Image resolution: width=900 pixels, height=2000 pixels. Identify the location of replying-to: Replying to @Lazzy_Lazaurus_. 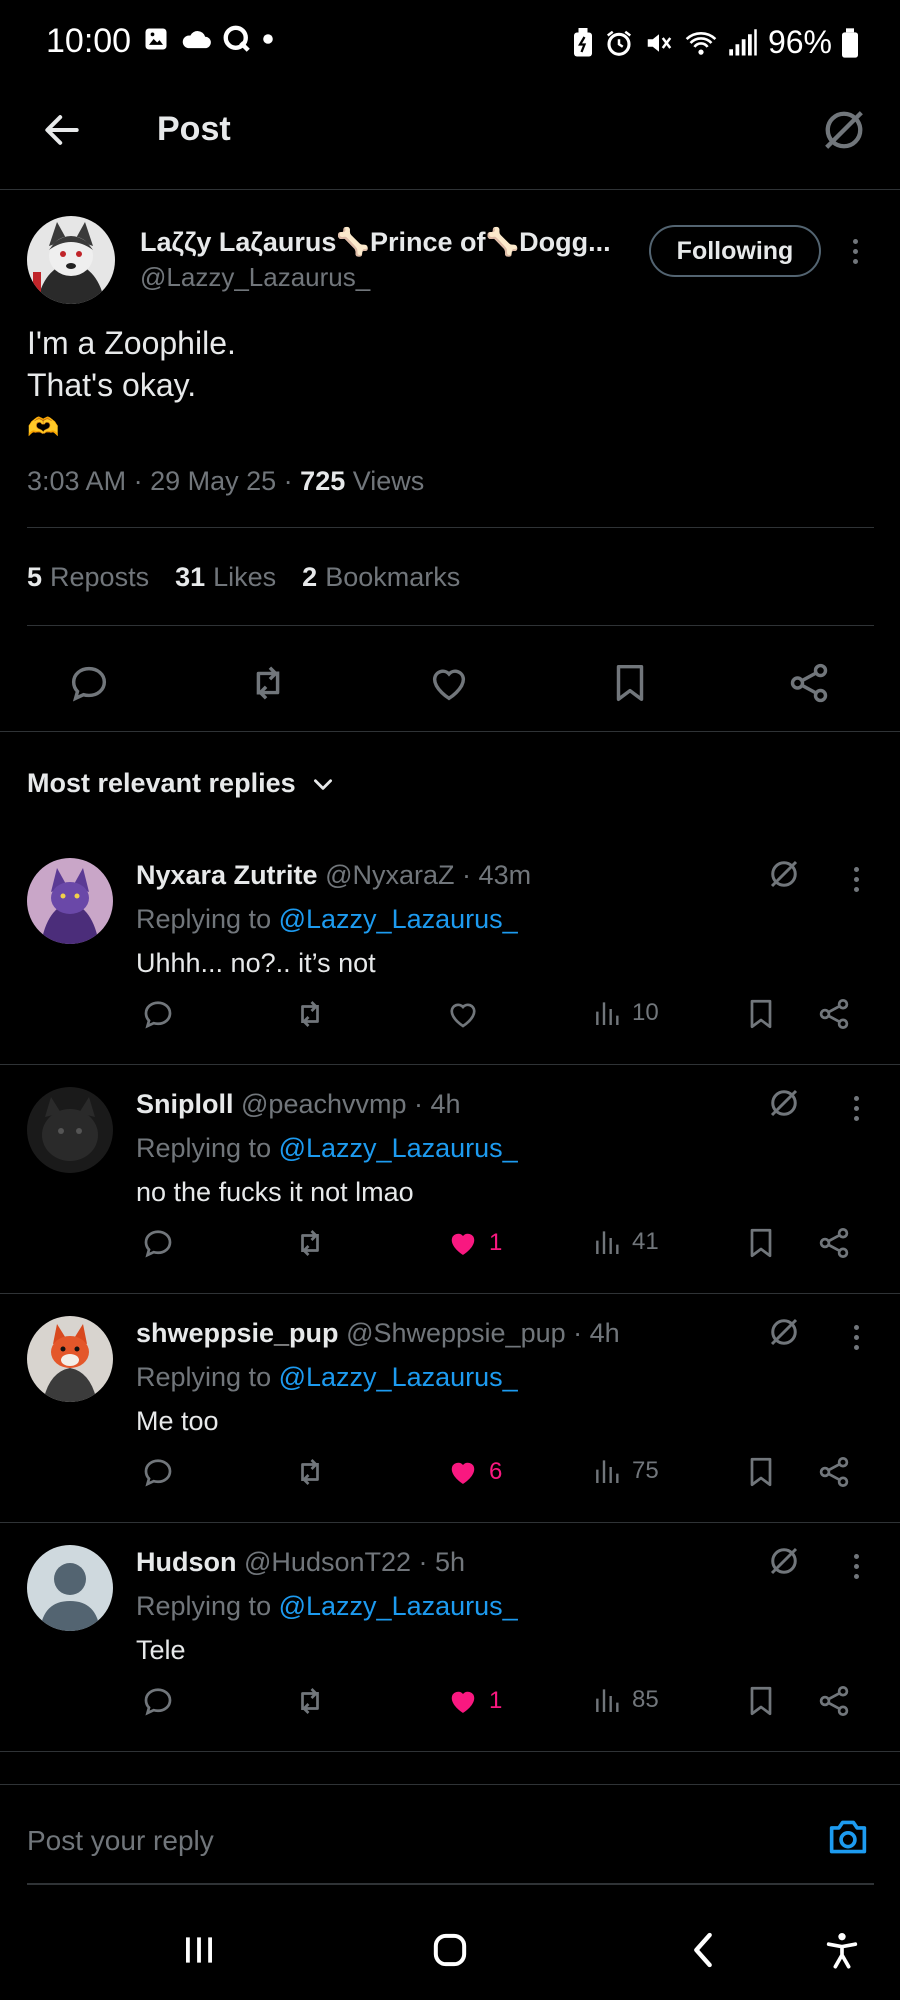
(327, 1606).